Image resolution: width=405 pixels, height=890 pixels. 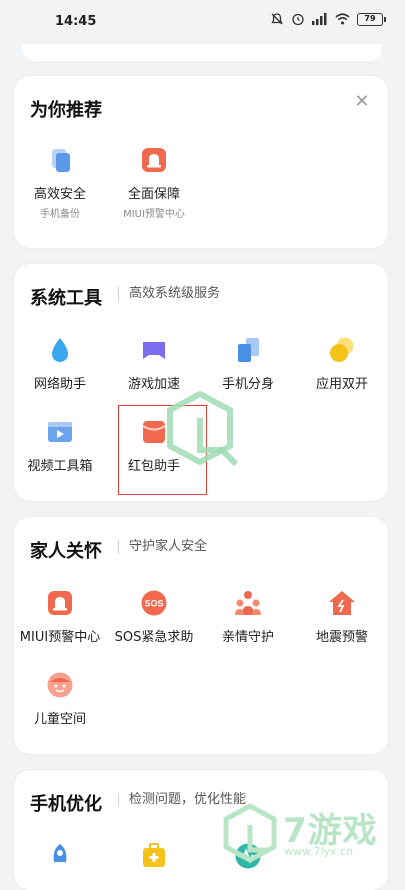 What do you see at coordinates (59, 719) in the screenshot?
I see `family-item-label: 儿童空间` at bounding box center [59, 719].